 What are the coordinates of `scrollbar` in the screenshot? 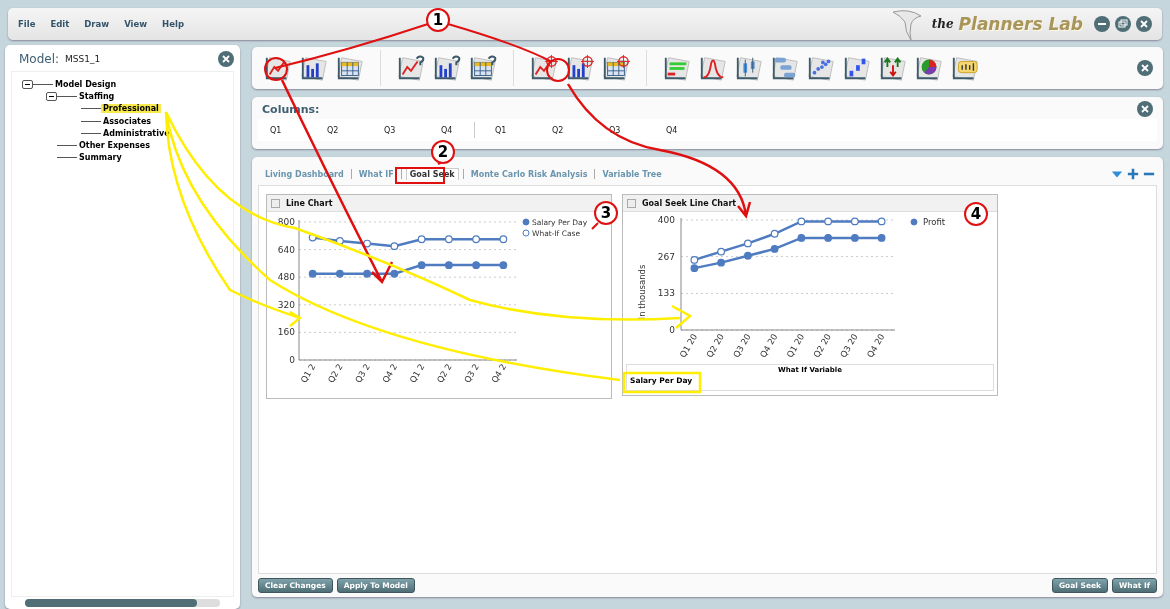 It's located at (122, 603).